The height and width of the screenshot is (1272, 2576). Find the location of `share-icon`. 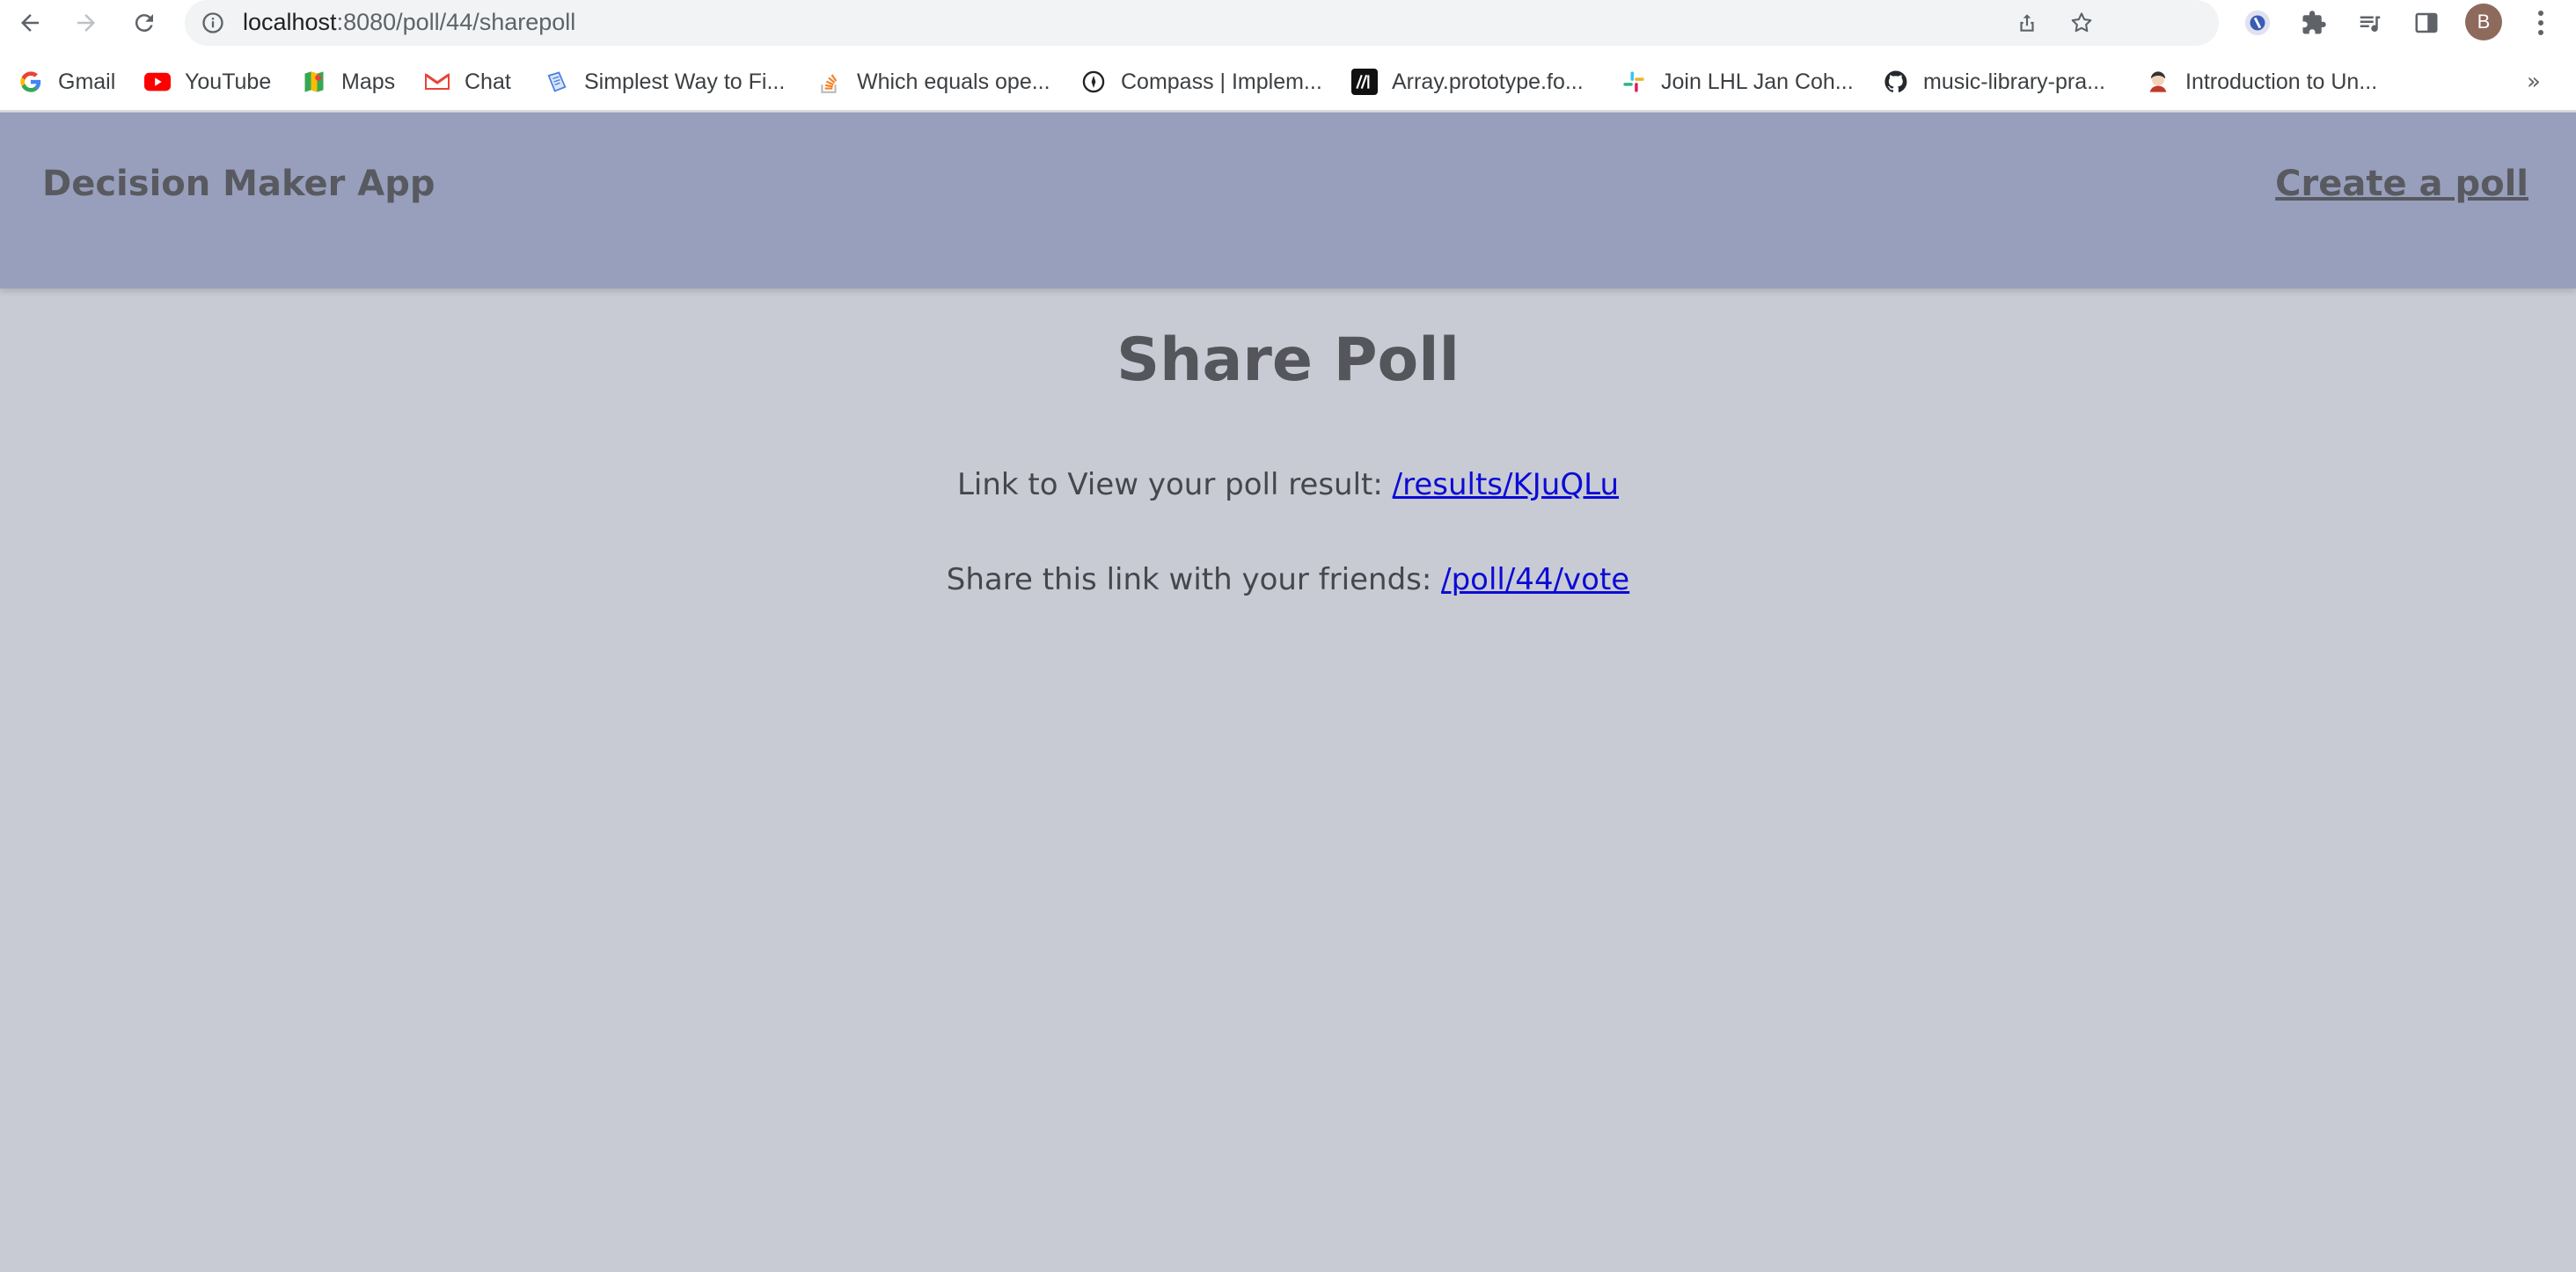

share-icon is located at coordinates (2027, 23).